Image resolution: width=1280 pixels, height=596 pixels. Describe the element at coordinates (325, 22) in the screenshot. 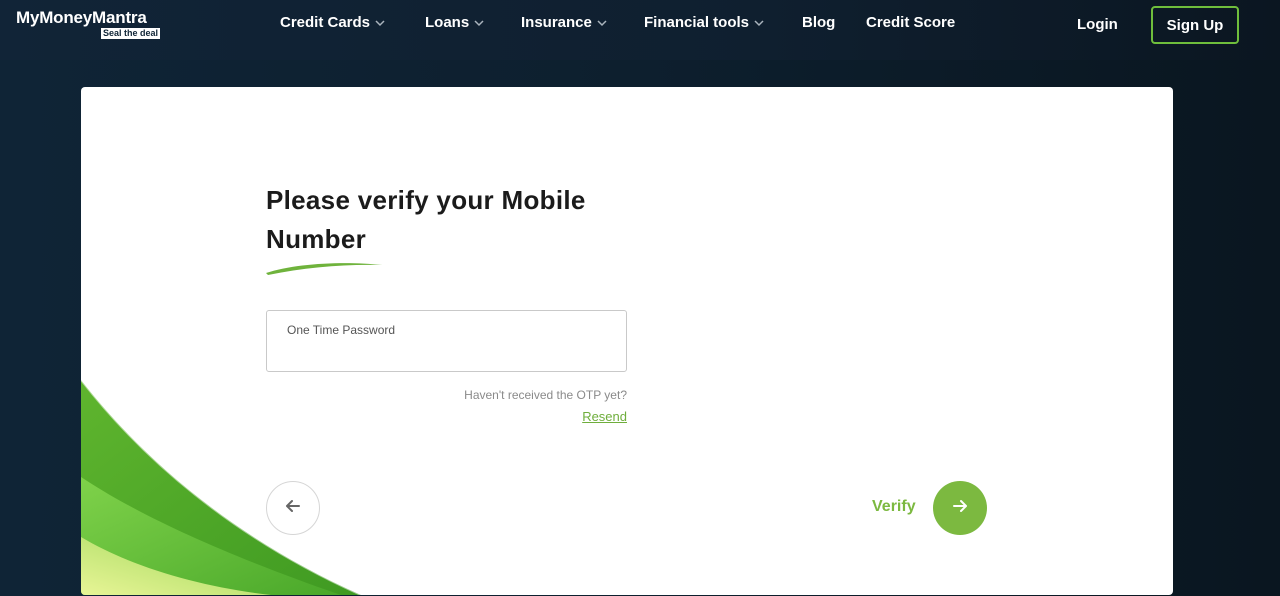

I see `nav-item-label: Credit Cards` at that location.